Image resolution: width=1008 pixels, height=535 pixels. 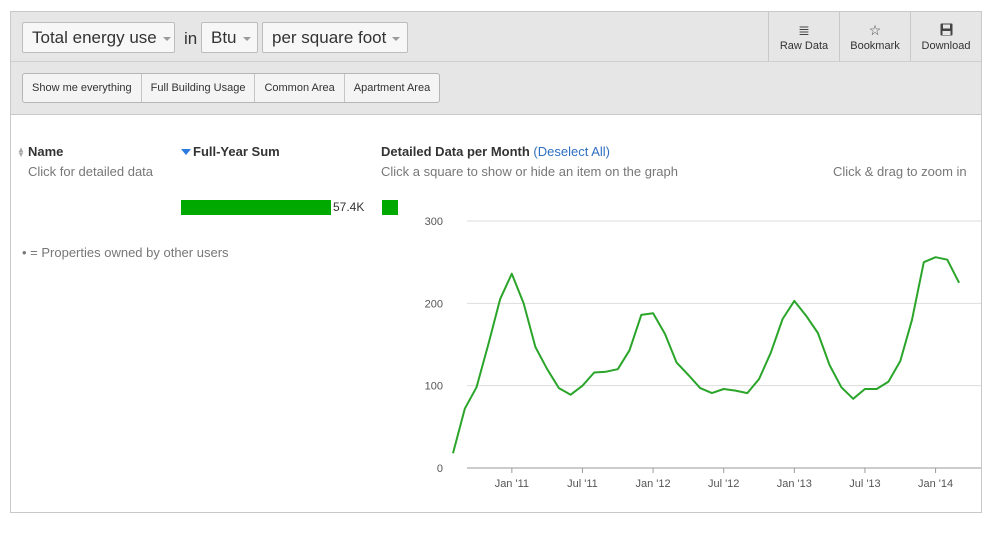 I want to click on raw-data-button: ≣ Raw Data, so click(x=803, y=36).